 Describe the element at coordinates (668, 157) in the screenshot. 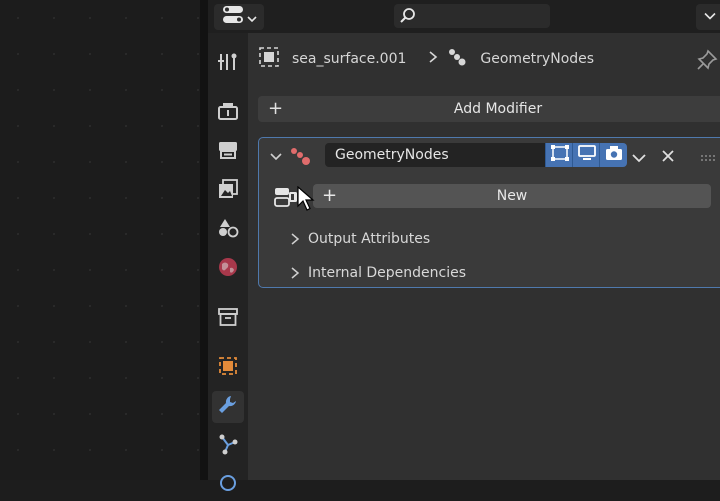

I see `close-icon` at that location.